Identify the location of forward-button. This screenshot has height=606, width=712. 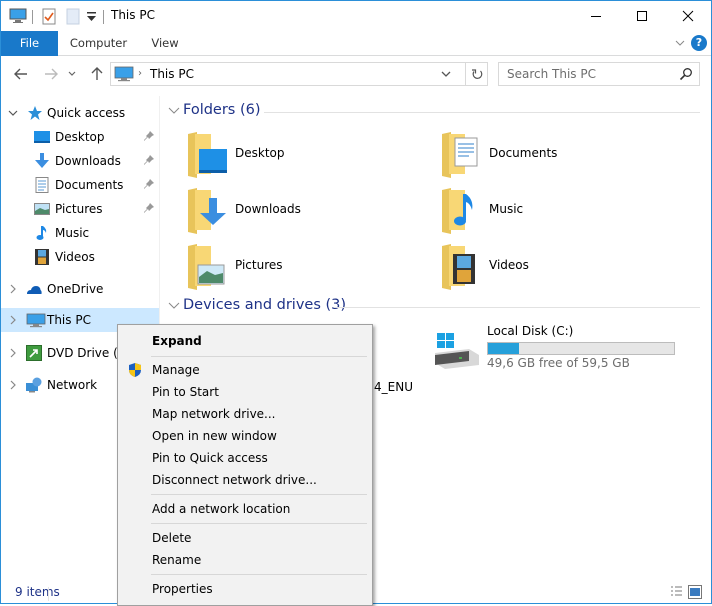
(51, 74).